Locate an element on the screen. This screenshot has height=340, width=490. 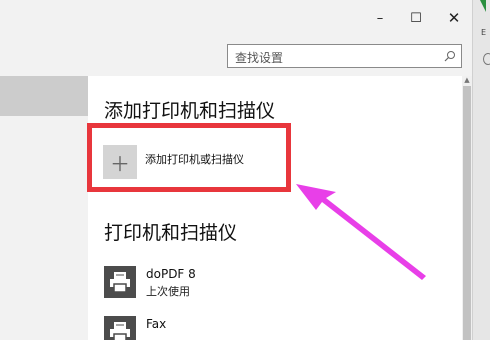
left-navigation is located at coordinates (44, 208).